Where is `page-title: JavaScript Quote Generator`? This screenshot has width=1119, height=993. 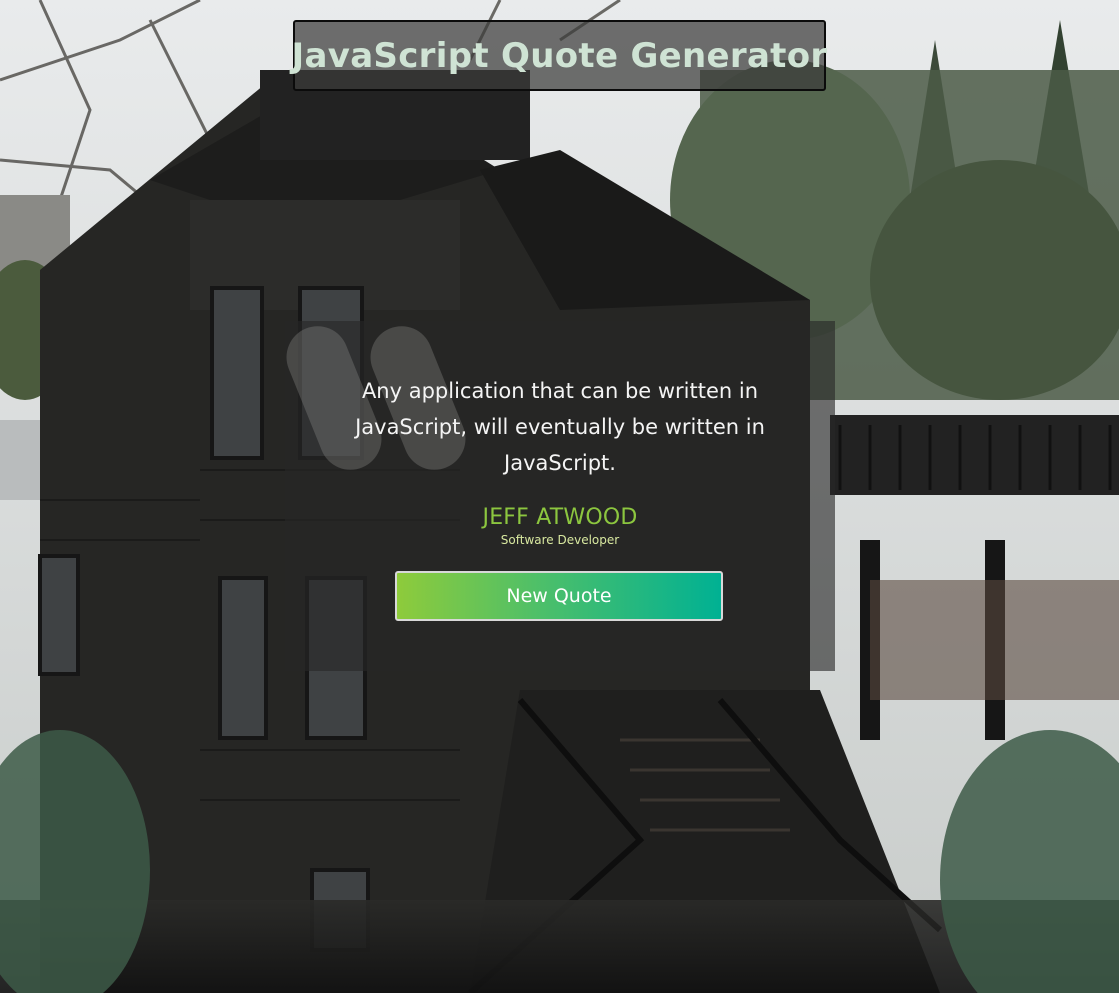
page-title: JavaScript Quote Generator is located at coordinates (559, 55).